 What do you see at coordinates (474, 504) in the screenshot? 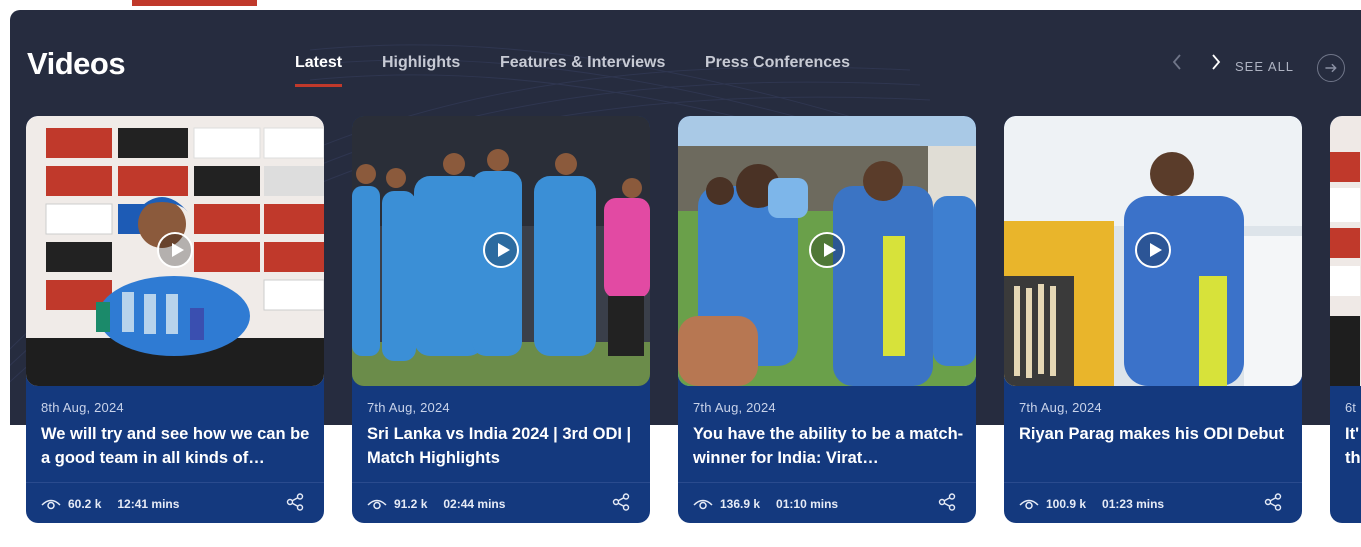
I see `video-duration: 02:44 mins` at bounding box center [474, 504].